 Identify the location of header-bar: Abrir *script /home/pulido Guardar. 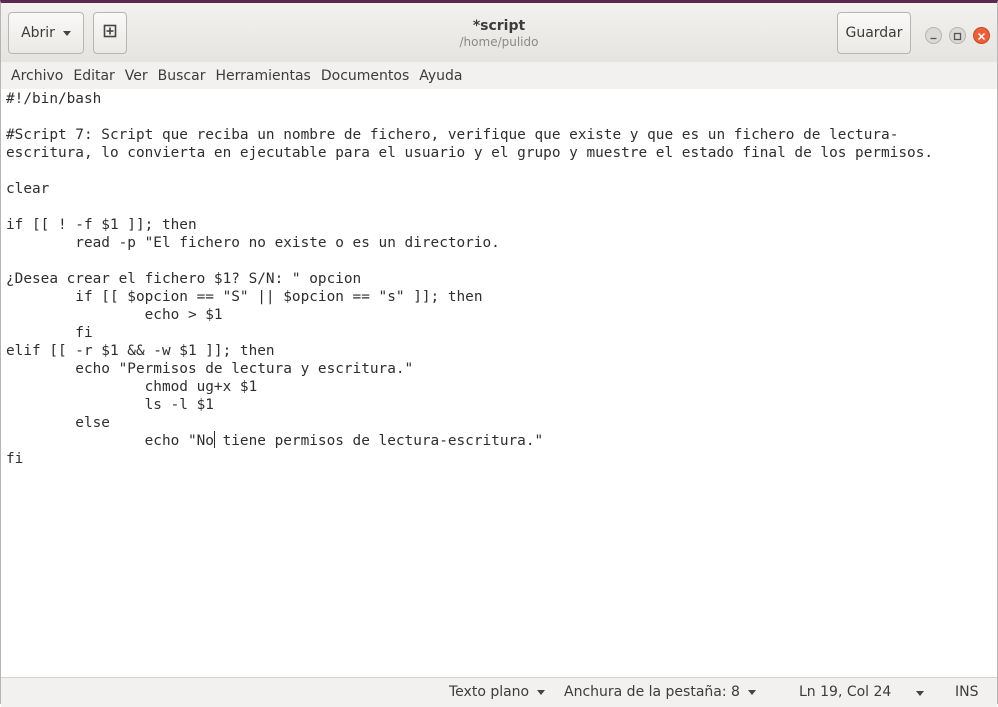
(499, 32).